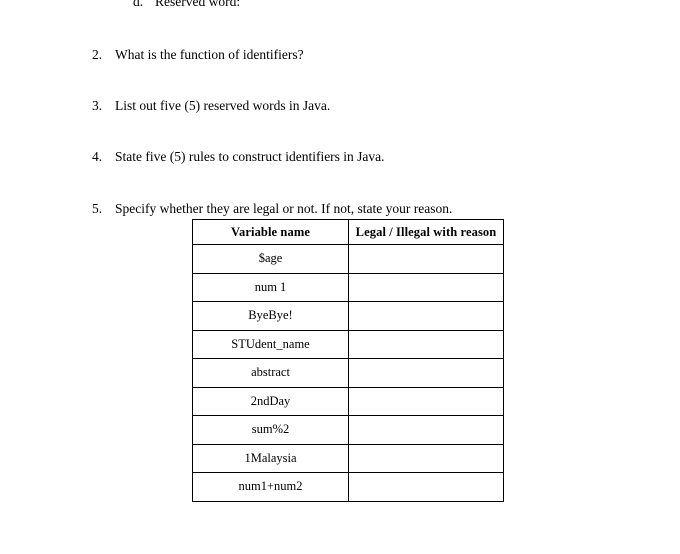 This screenshot has height=554, width=680. Describe the element at coordinates (270, 430) in the screenshot. I see `cell-variable-name: sum%2` at that location.